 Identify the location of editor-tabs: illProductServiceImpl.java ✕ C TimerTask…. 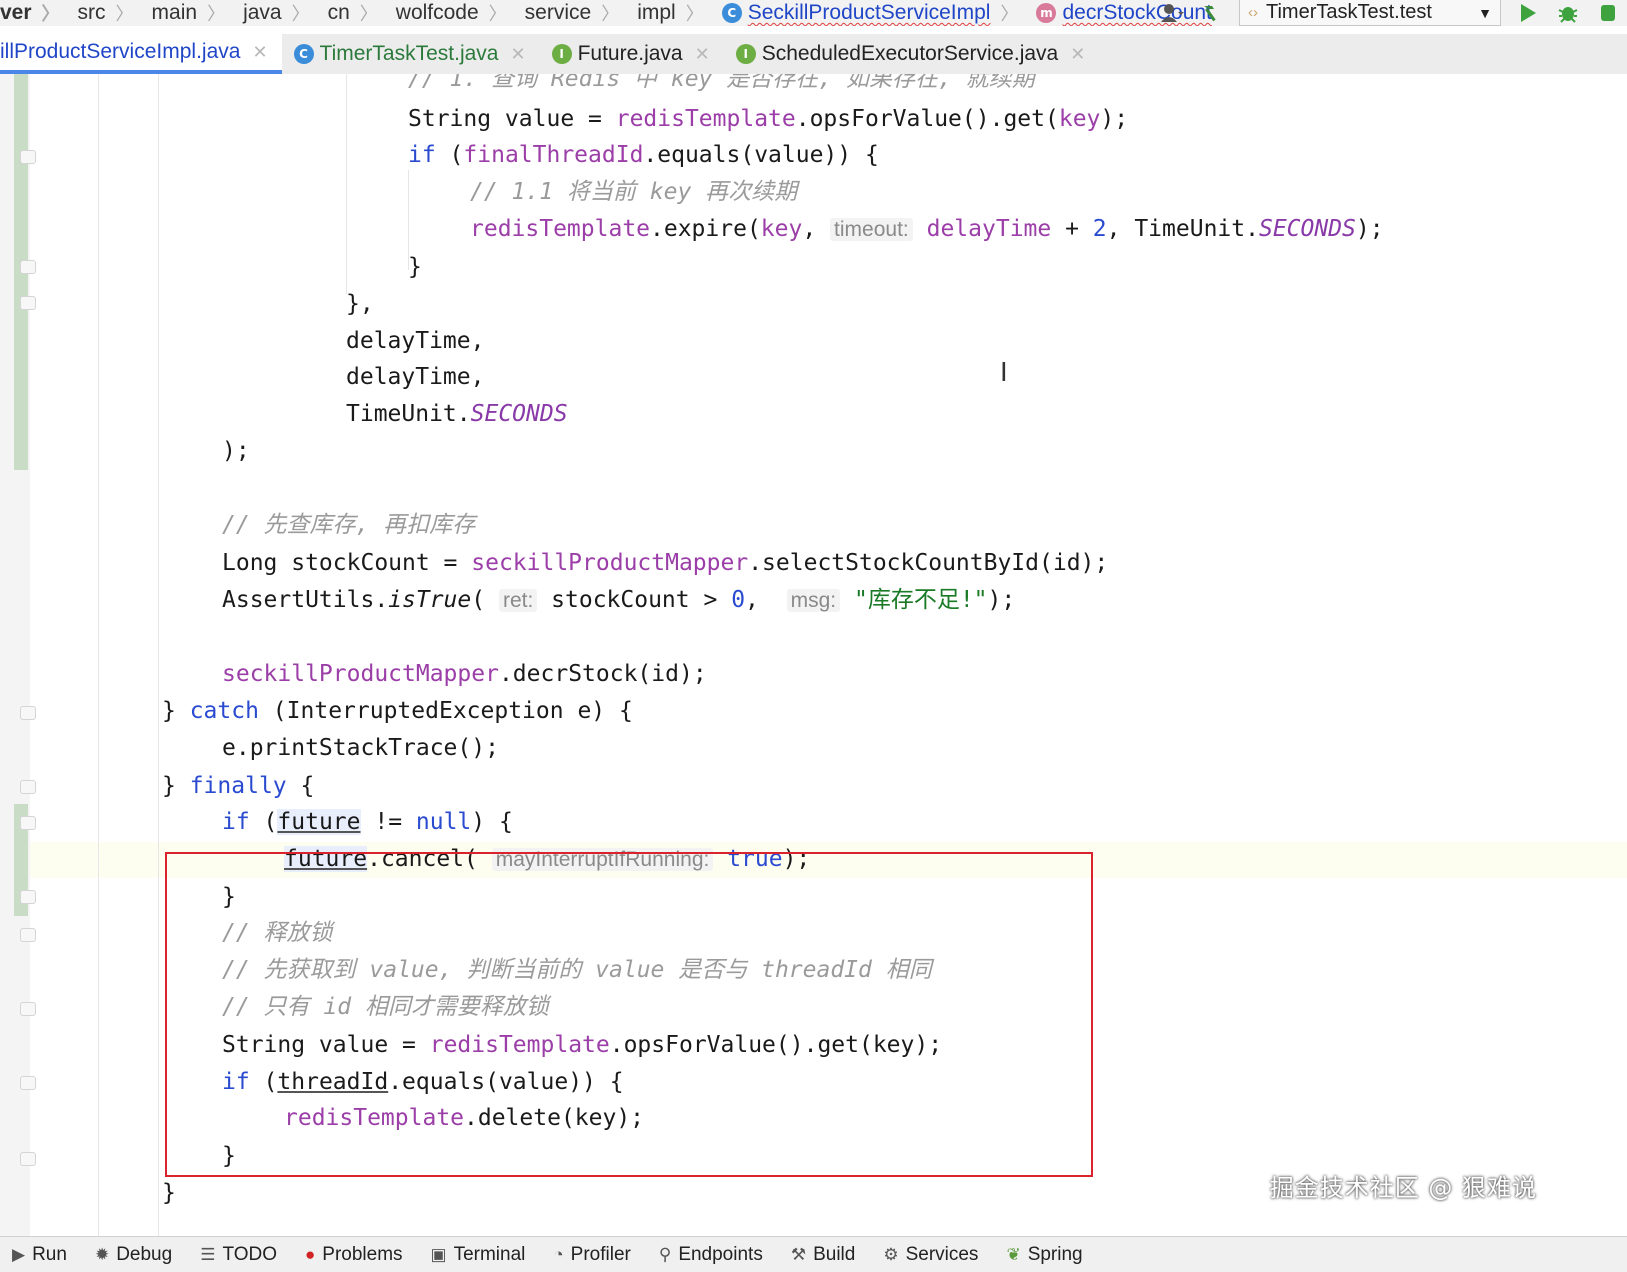
(813, 54).